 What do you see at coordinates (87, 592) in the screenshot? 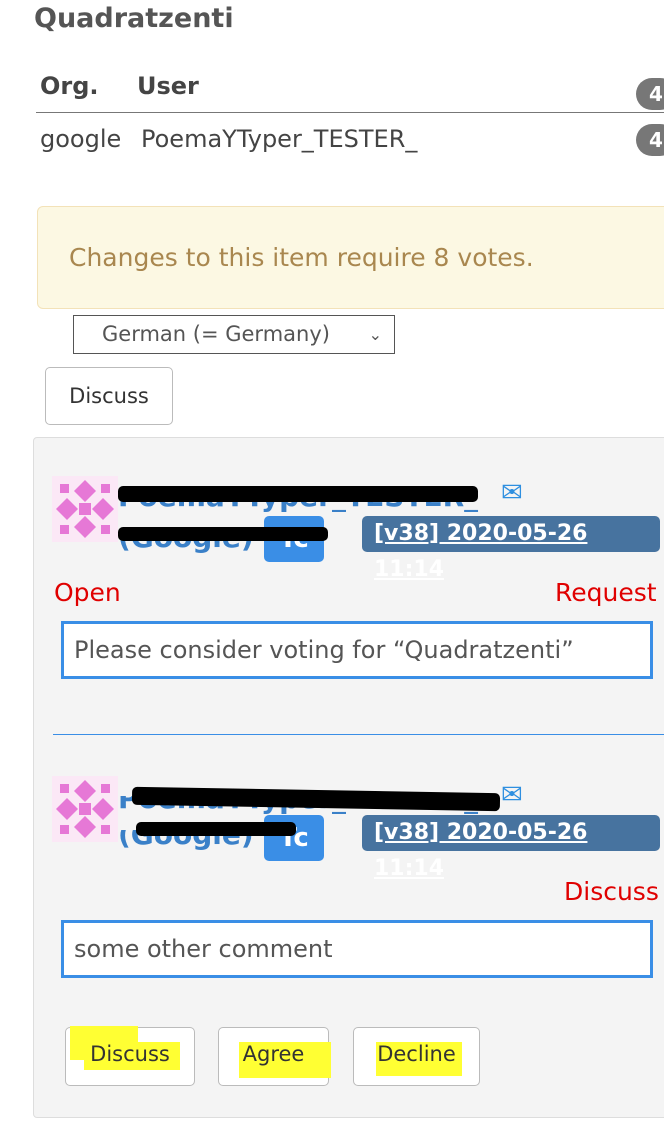
I see `post-status-open: Open` at bounding box center [87, 592].